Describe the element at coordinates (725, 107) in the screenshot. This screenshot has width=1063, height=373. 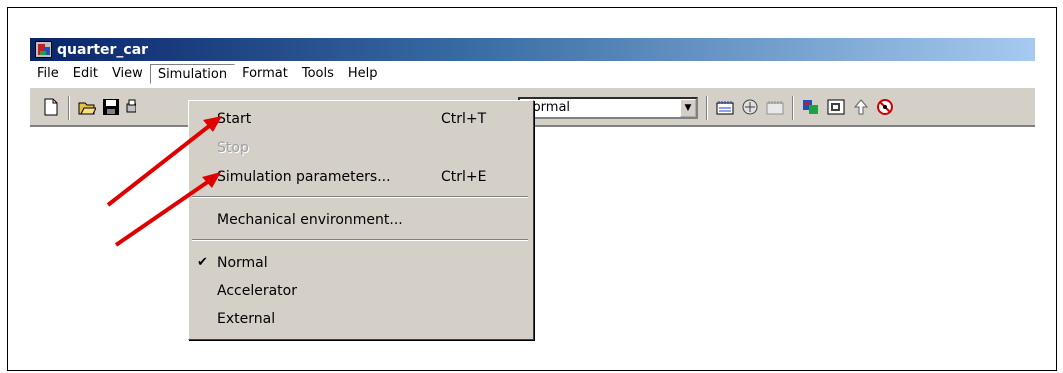
I see `library-browser-icon` at that location.